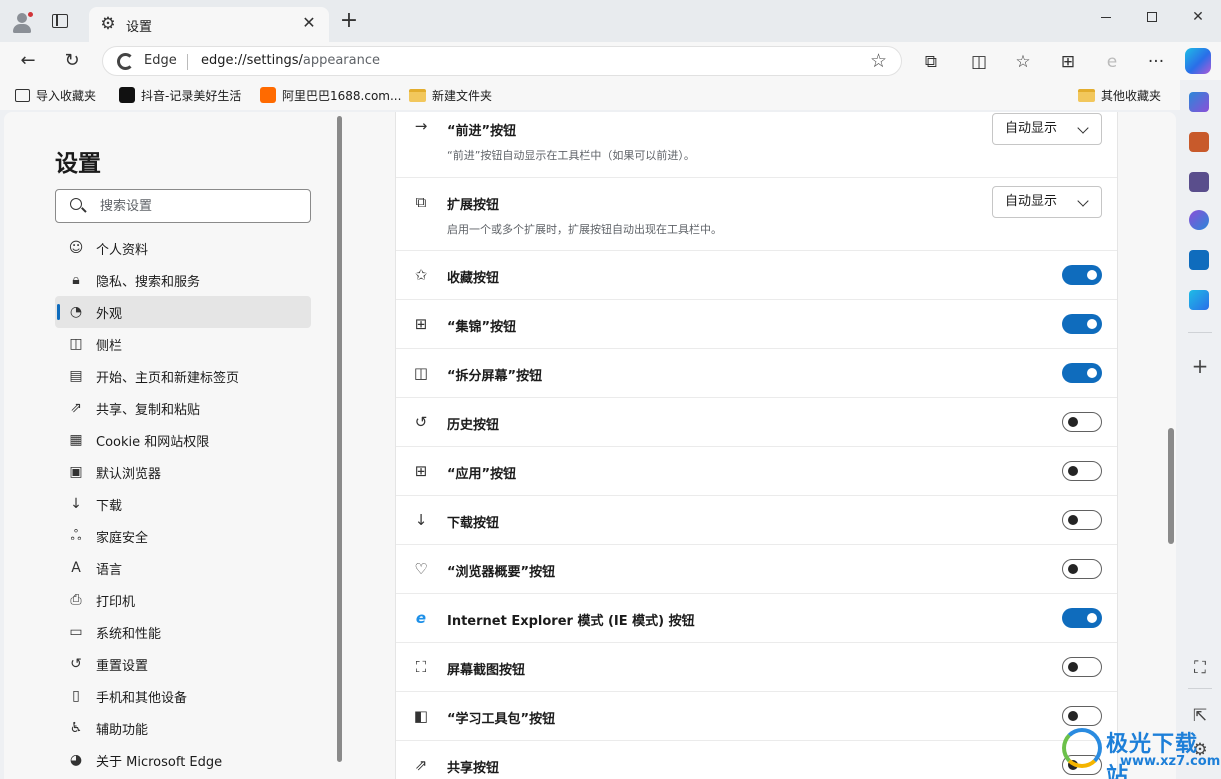 The width and height of the screenshot is (1221, 779). Describe the element at coordinates (1200, 716) in the screenshot. I see `open-external-icon: ⇱` at that location.